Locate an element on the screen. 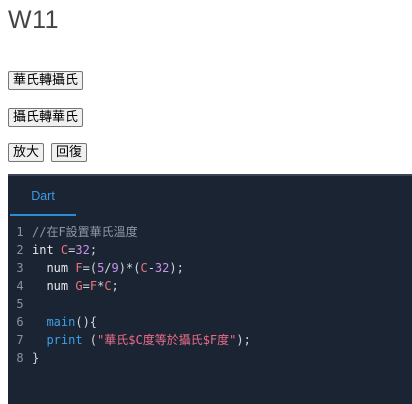 This screenshot has height=404, width=412. fahrenheit-to-celsius-button: 華氏轉攝氏 is located at coordinates (46, 80).